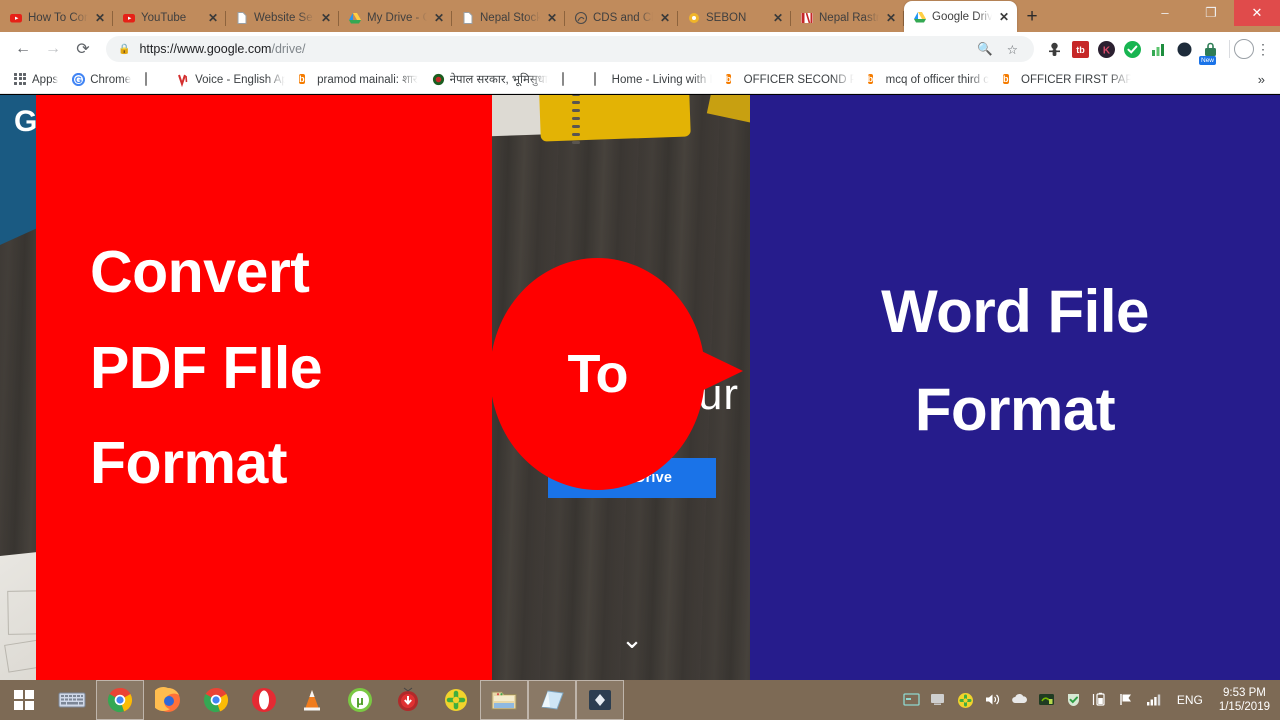 Image resolution: width=1280 pixels, height=720 pixels. Describe the element at coordinates (490, 80) in the screenshot. I see `bookmark-nepal-gov: नेपाल सरकार, भूमिसुधा` at that location.